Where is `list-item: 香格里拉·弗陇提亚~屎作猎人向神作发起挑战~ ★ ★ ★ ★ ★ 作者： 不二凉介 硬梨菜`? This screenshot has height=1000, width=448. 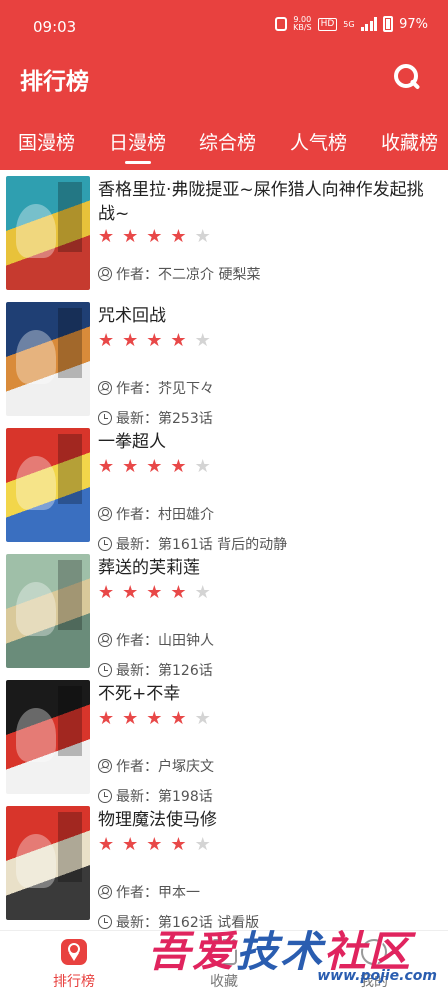 list-item: 香格里拉·弗陇提亚~屎作猎人向神作发起挑战~ ★ ★ ★ ★ ★ 作者： 不二凉介 硬梨菜 is located at coordinates (224, 233).